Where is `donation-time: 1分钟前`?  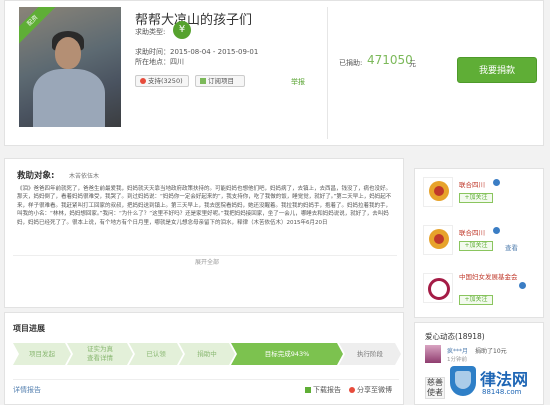
donation-time: 1分钟前 is located at coordinates (457, 360).